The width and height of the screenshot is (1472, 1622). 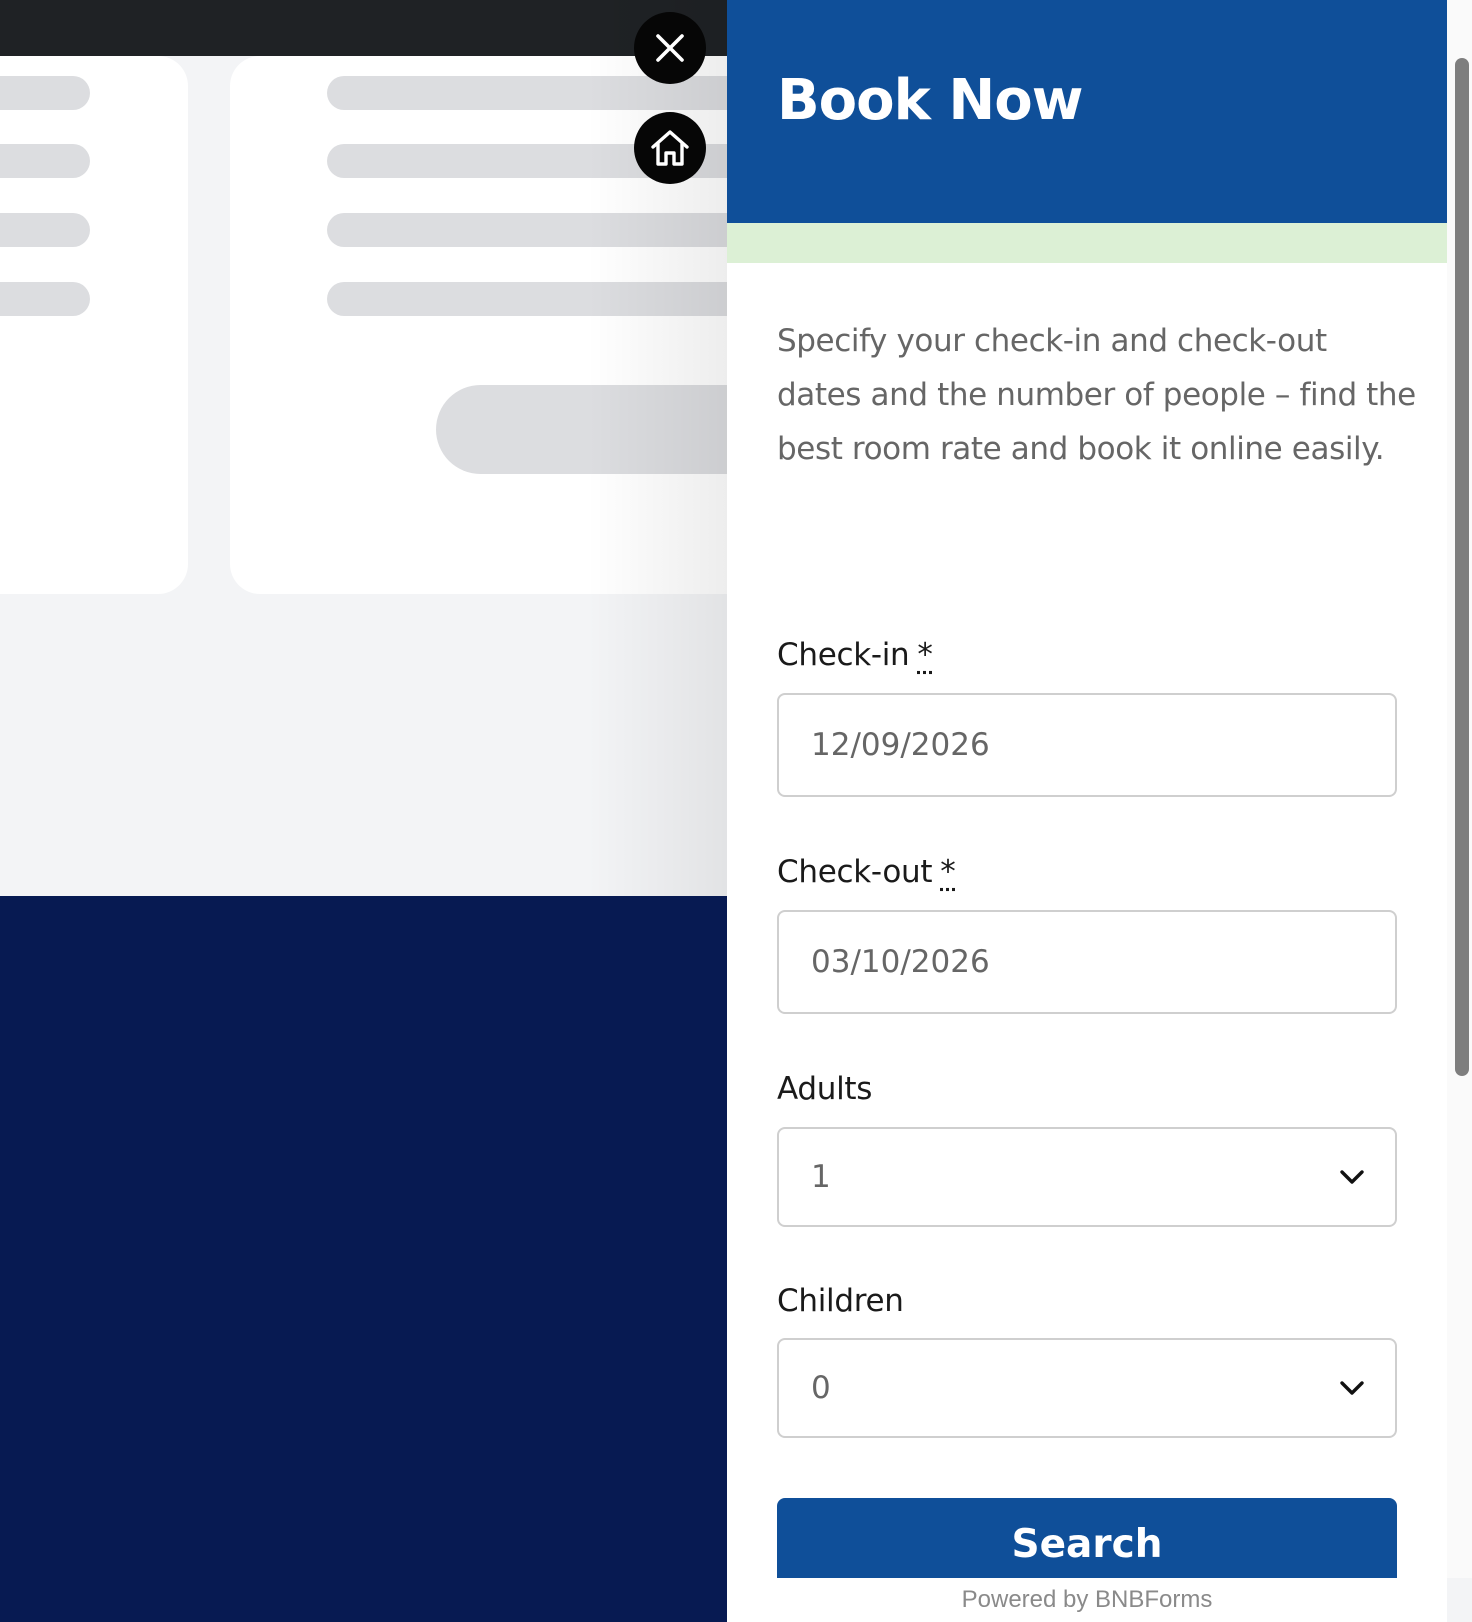 I want to click on children-label: Children, so click(x=840, y=1301).